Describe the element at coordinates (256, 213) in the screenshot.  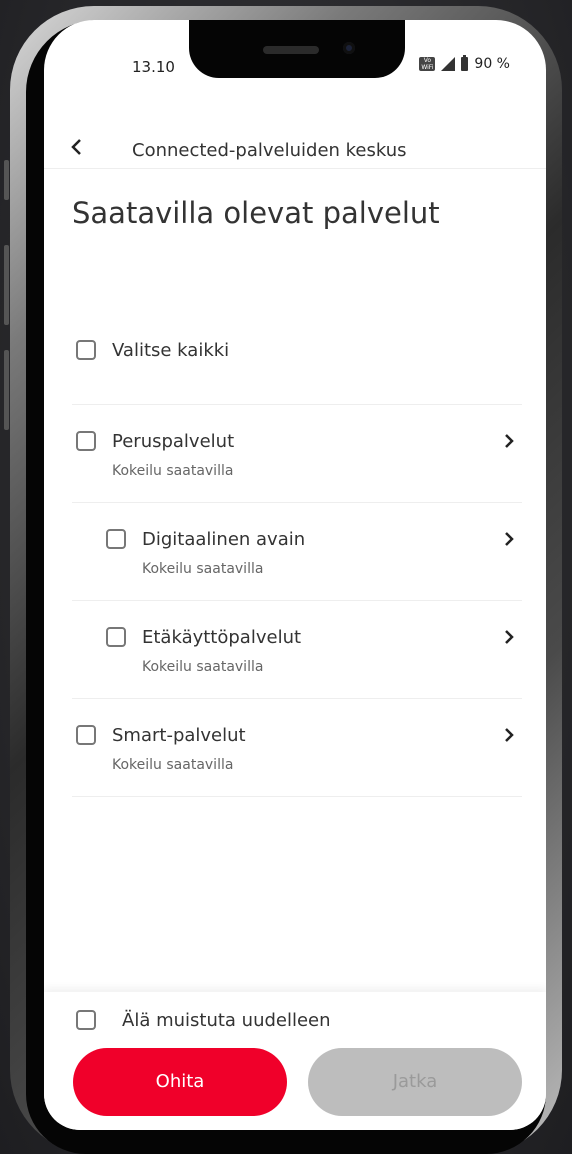
I see `page-title: Saatavilla olevat palvelut` at that location.